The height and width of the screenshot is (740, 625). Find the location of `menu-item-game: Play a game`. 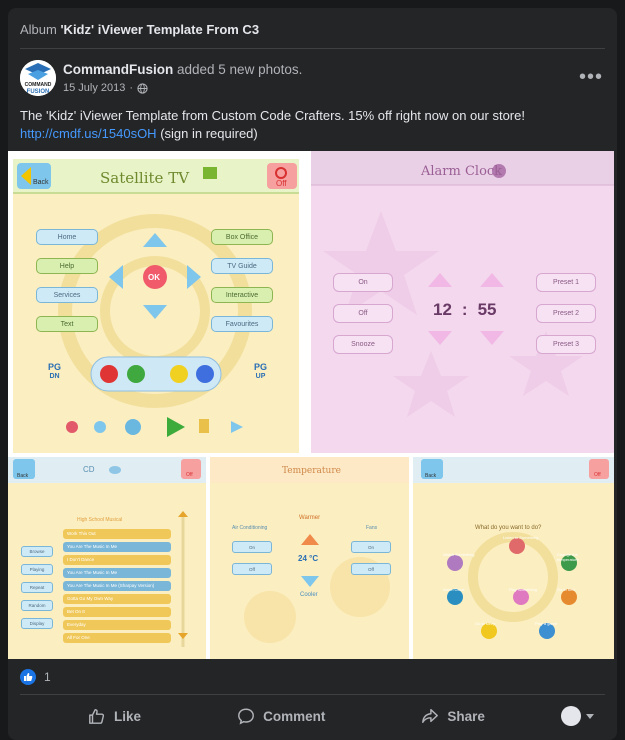

menu-item-game: Play a game is located at coordinates (546, 623).